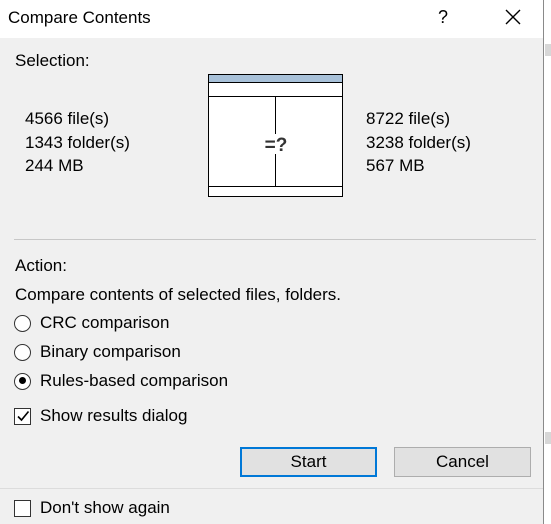  Describe the element at coordinates (462, 462) in the screenshot. I see `cancel-button: Cancel` at that location.